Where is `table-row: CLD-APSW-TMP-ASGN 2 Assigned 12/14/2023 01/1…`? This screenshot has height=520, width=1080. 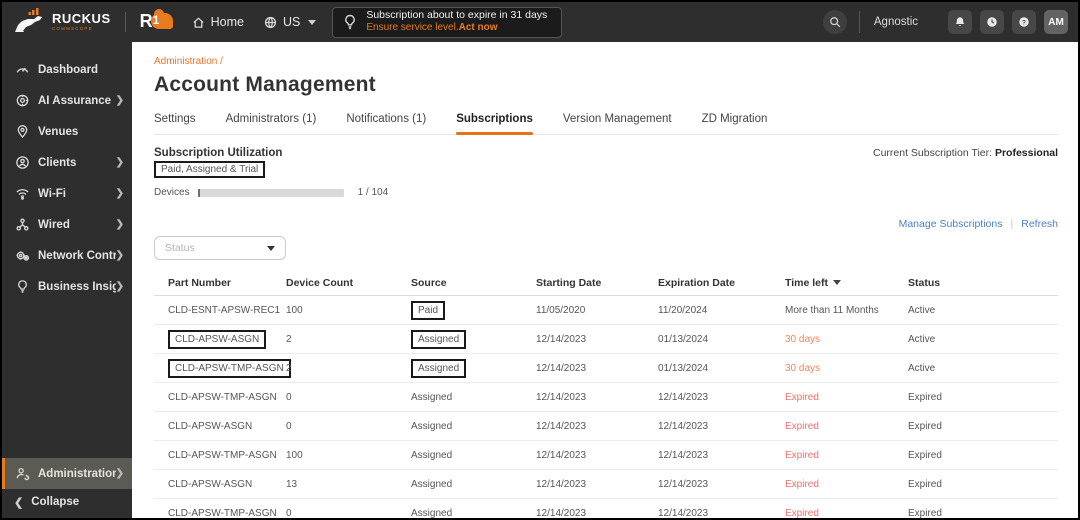 table-row: CLD-APSW-TMP-ASGN 2 Assigned 12/14/2023 01/1… is located at coordinates (606, 368).